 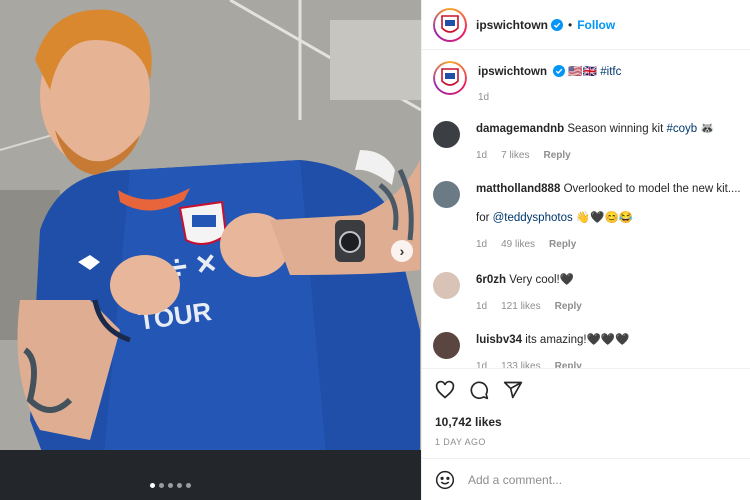 What do you see at coordinates (586, 442) in the screenshot?
I see `post-date: 1 DAY AGO` at bounding box center [586, 442].